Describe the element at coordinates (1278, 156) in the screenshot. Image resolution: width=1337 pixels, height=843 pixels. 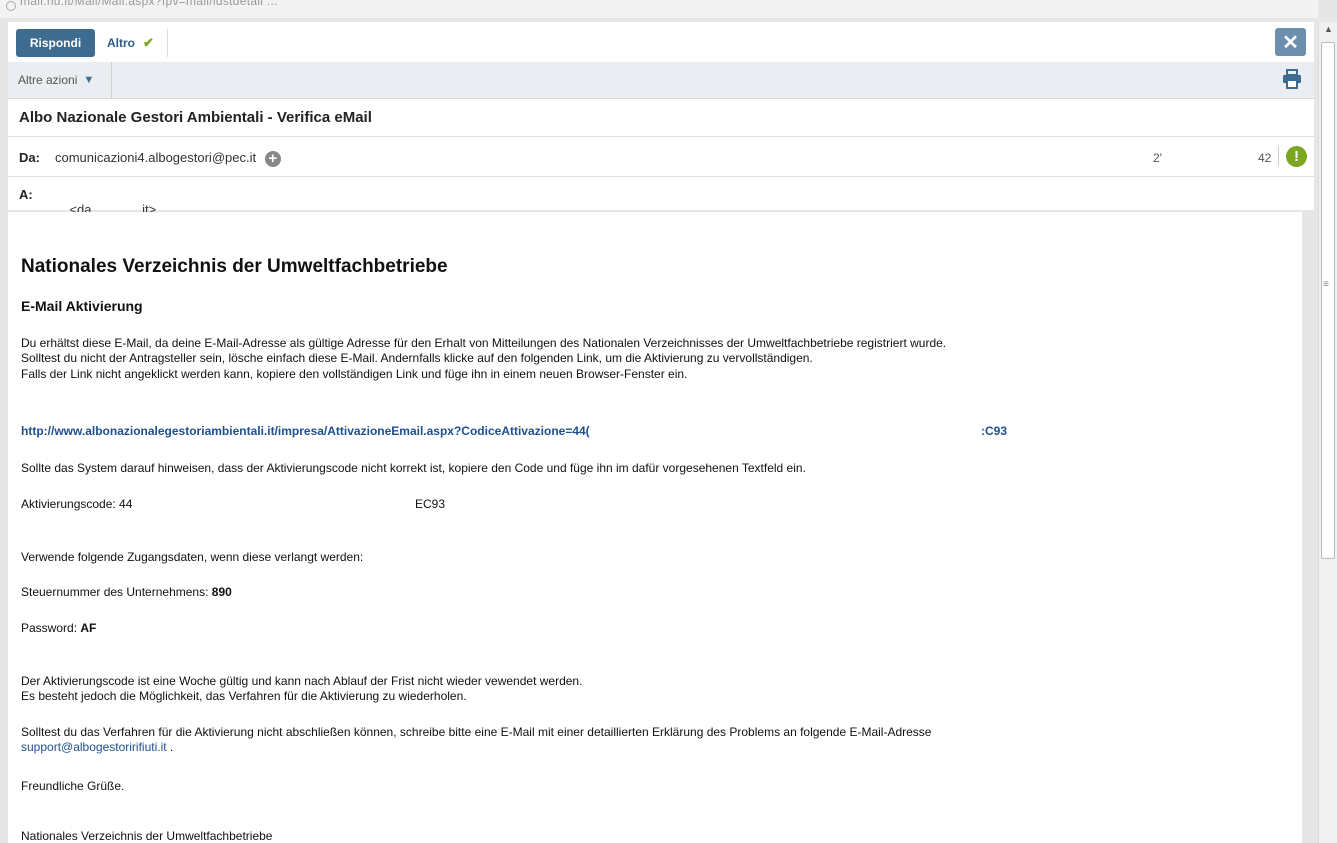
I see `divider` at that location.